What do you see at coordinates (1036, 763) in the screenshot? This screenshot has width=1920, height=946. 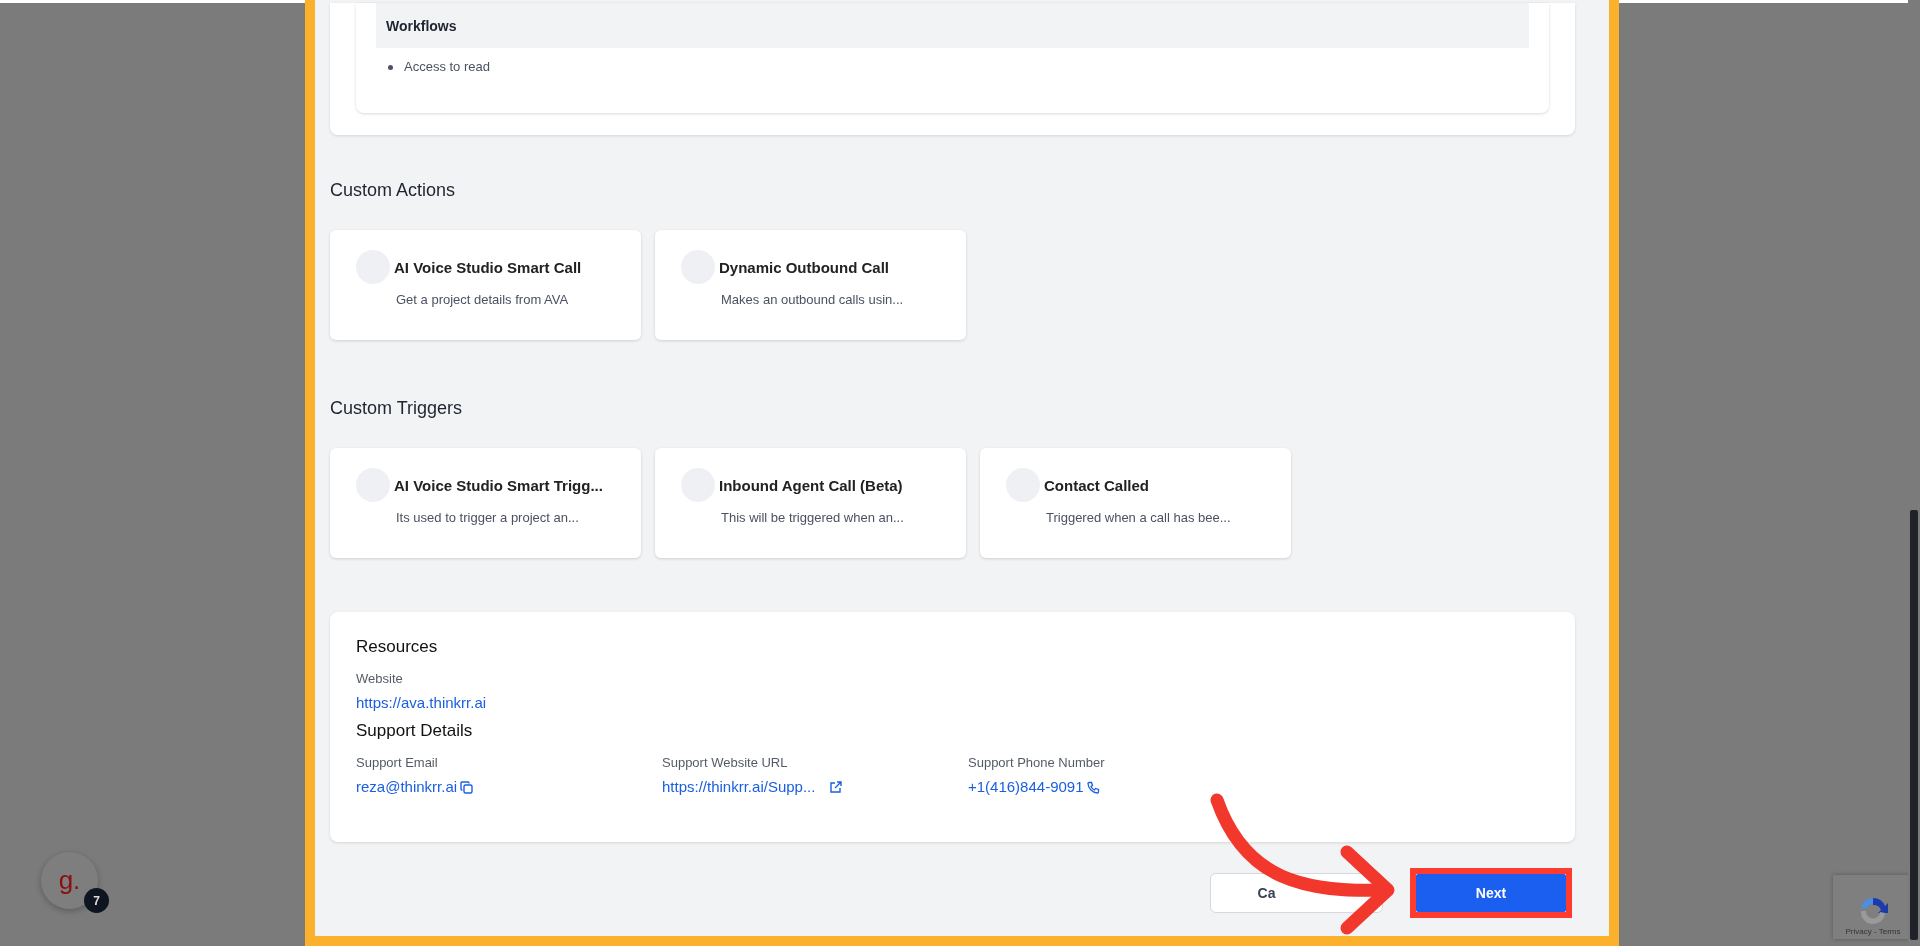 I see `field-label: Support Phone Number` at bounding box center [1036, 763].